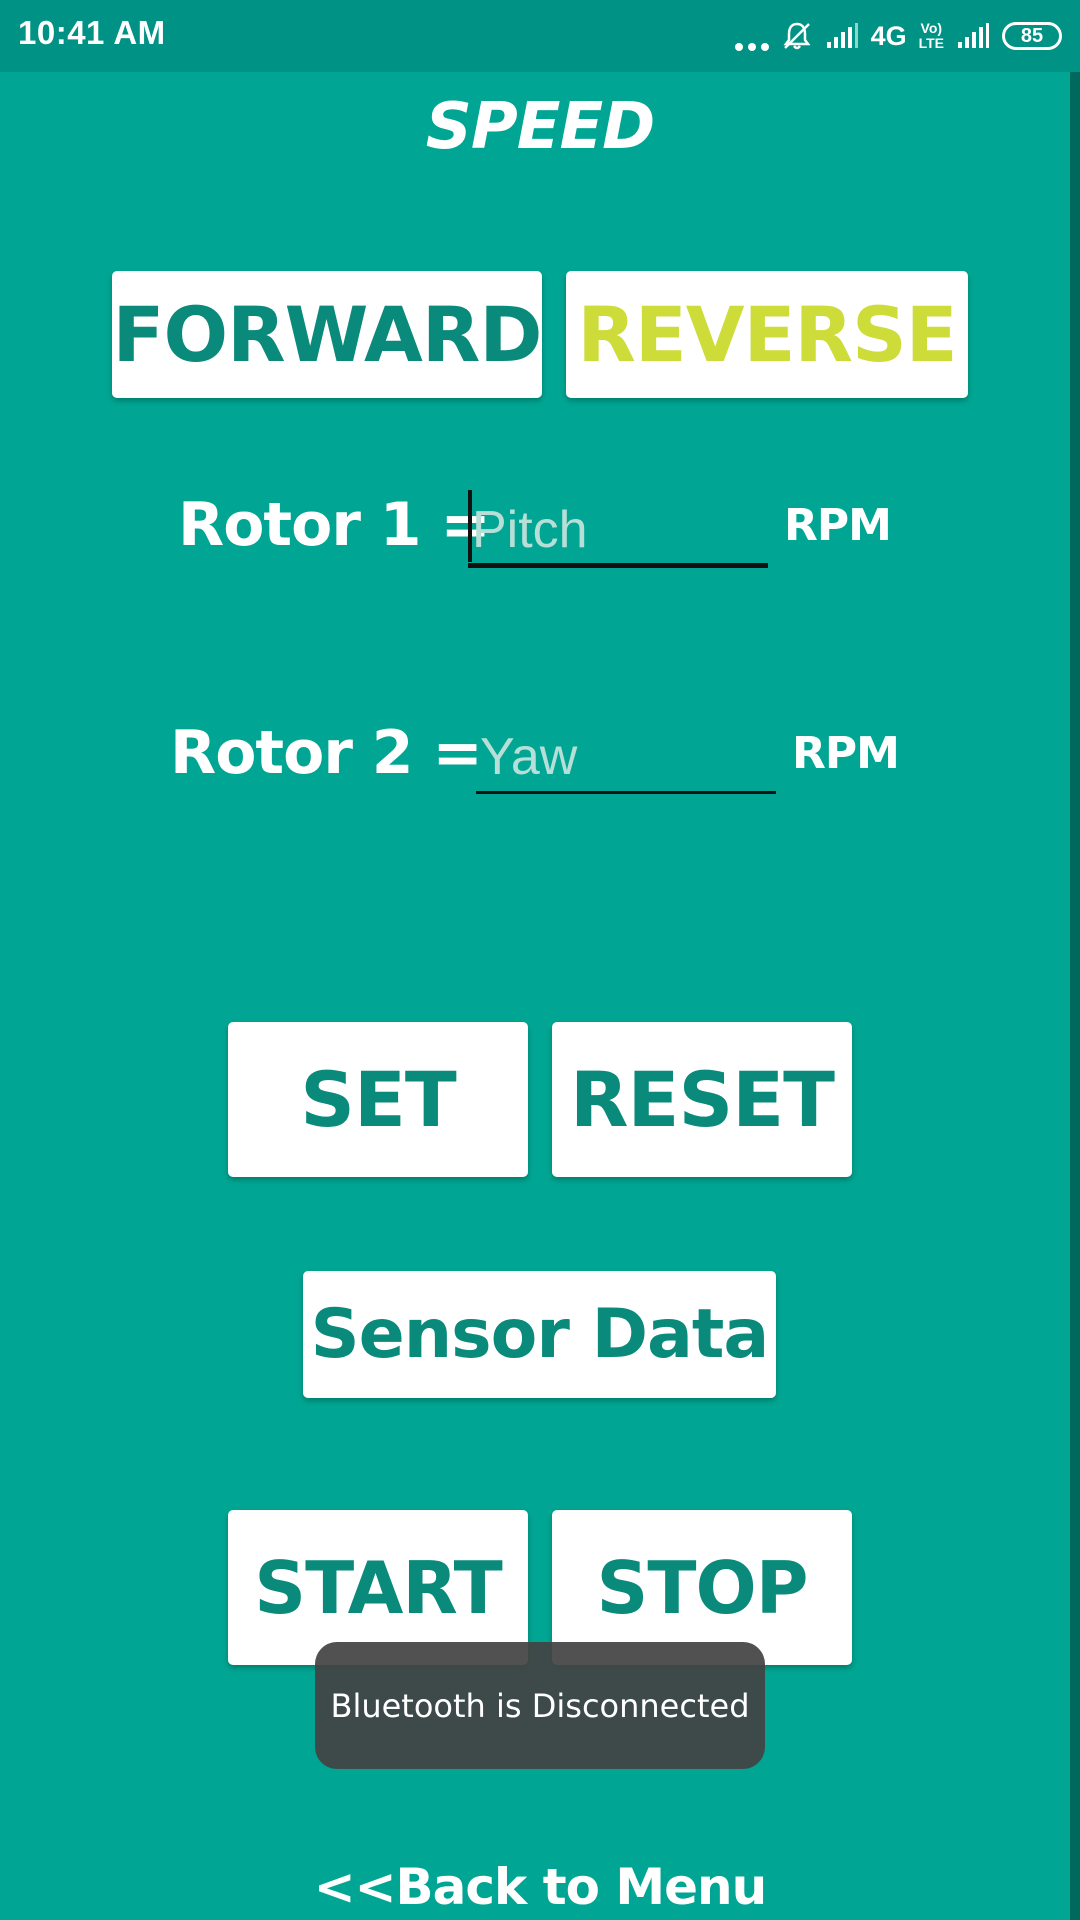 This screenshot has height=1920, width=1080. What do you see at coordinates (618, 532) in the screenshot?
I see `rotor1-pitch-input` at bounding box center [618, 532].